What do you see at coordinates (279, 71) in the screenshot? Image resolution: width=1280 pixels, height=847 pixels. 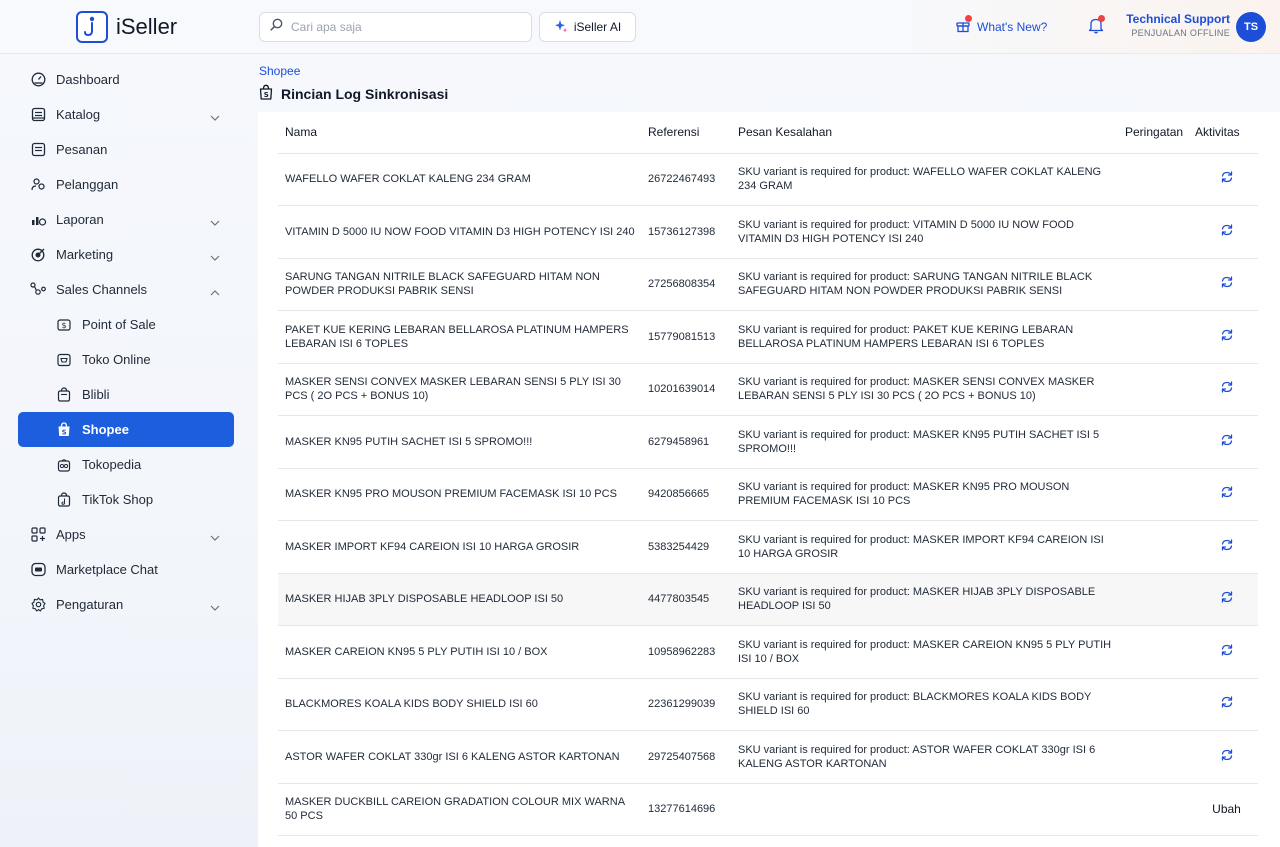 I see `breadcrumb: Shopee` at bounding box center [279, 71].